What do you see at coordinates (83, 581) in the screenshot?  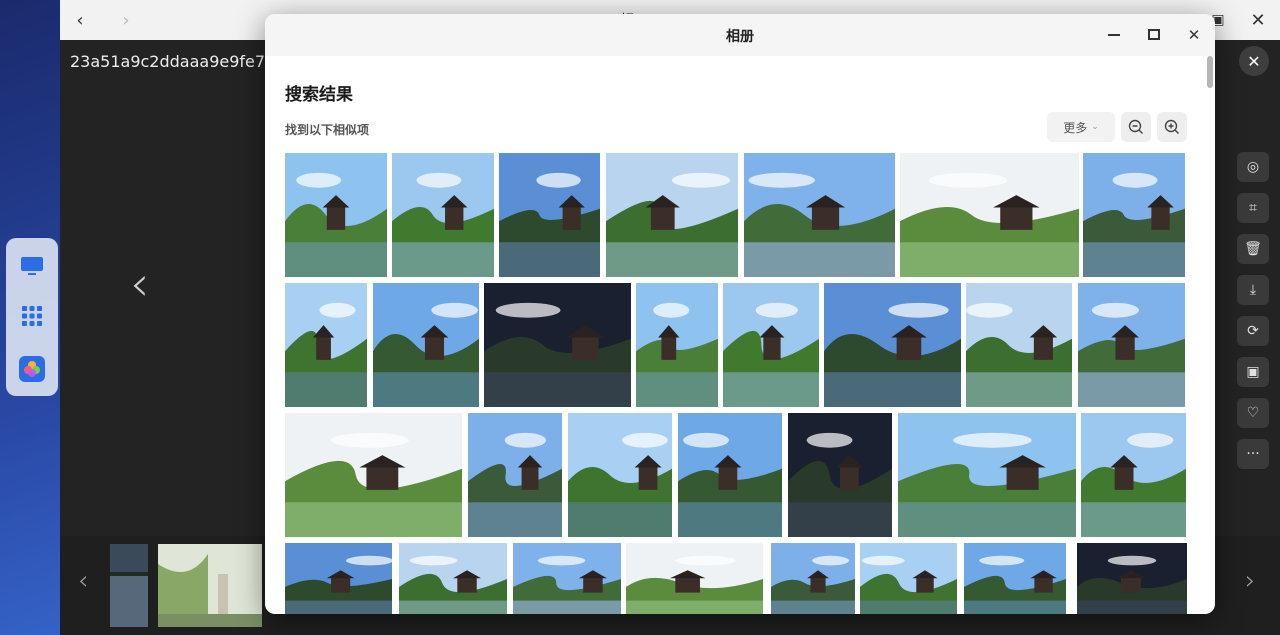 I see `filmstrip-prev-icon: ‹` at bounding box center [83, 581].